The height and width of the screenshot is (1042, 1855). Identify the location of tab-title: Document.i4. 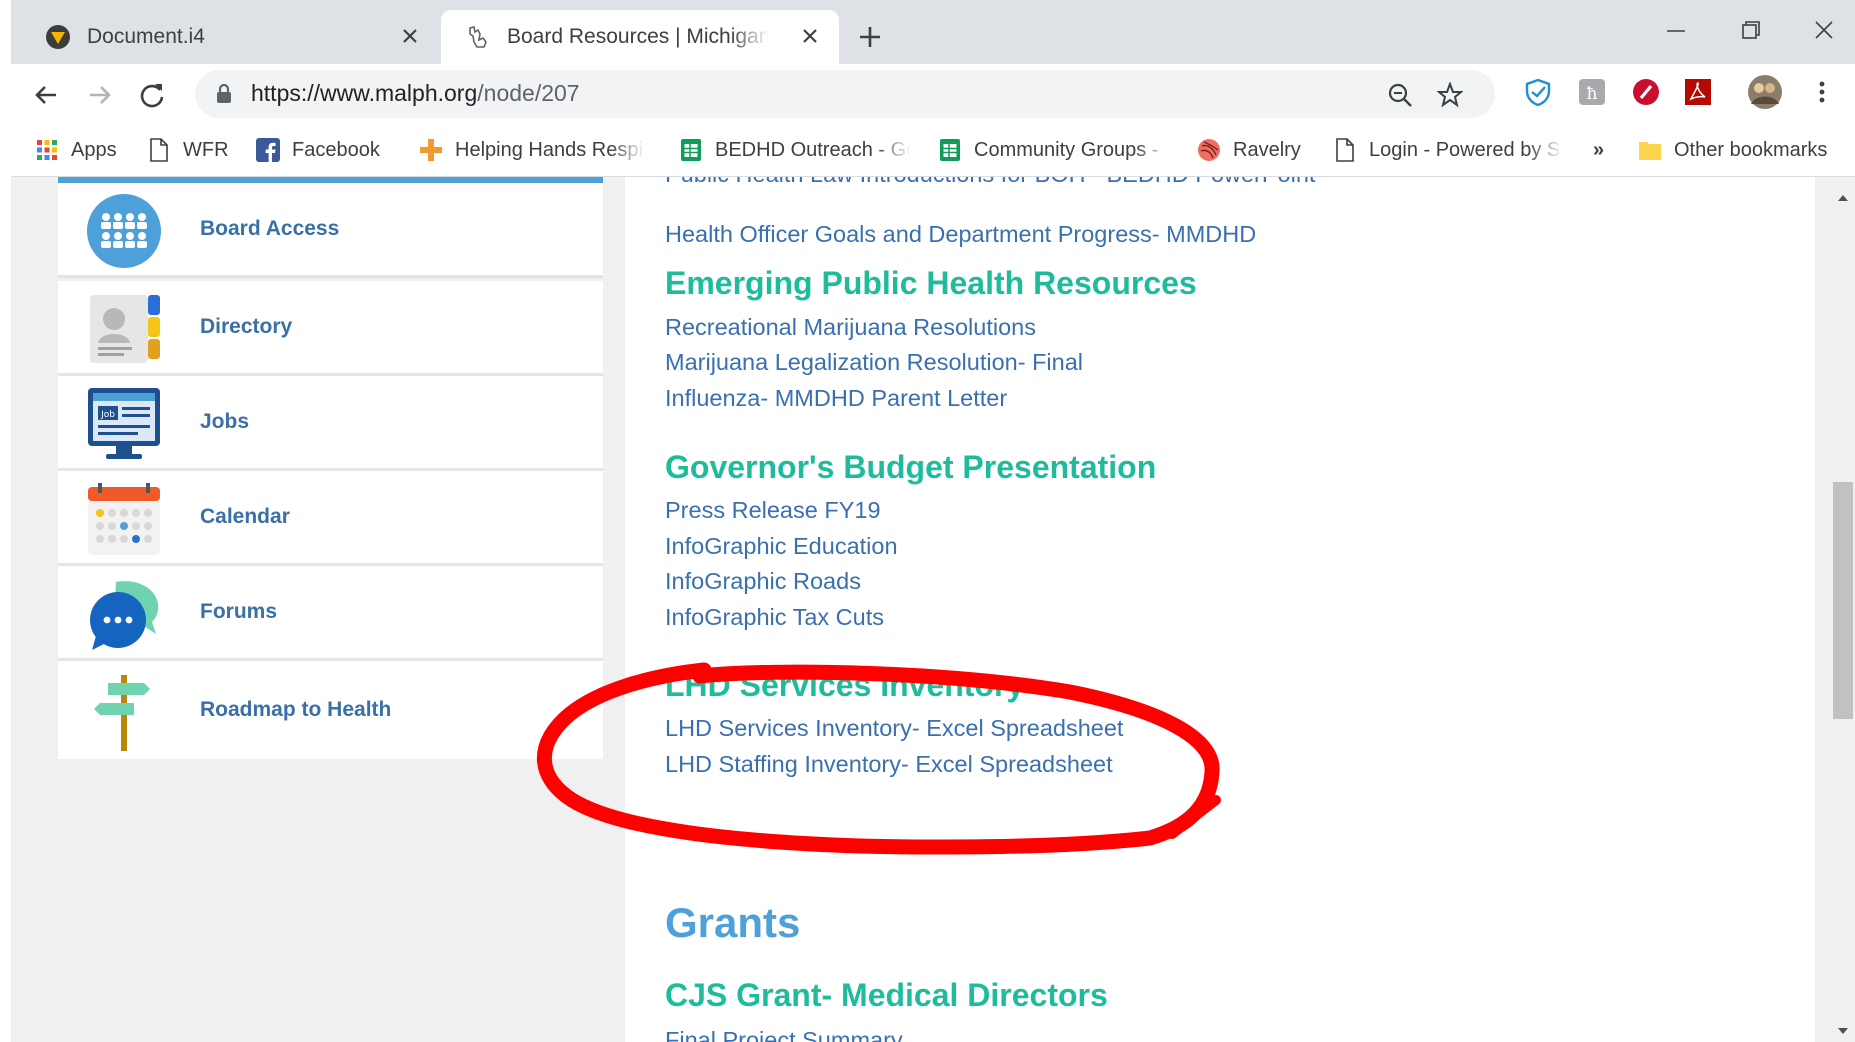
(146, 36).